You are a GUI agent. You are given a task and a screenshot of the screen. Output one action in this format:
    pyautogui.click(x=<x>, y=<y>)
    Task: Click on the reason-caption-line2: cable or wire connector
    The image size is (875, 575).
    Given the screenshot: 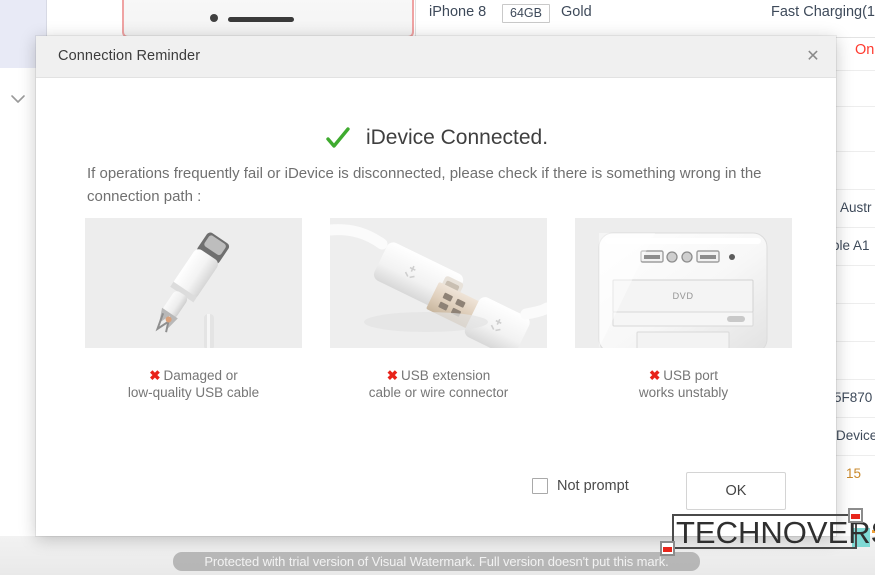 What is the action you would take?
    pyautogui.click(x=438, y=392)
    